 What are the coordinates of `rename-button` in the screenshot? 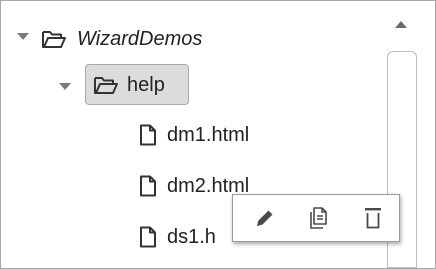 It's located at (265, 218).